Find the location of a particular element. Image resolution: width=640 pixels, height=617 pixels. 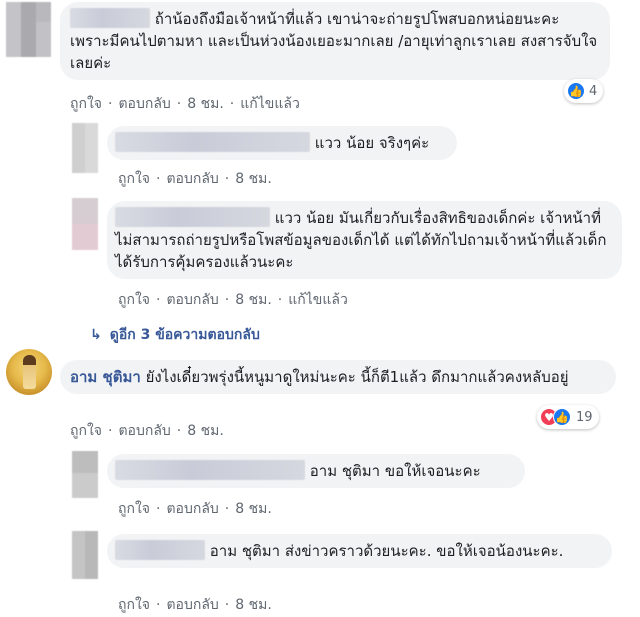

view-more-replies: ↳ ดูอีก 3 ข้อความตอบกลับ is located at coordinates (175, 335).